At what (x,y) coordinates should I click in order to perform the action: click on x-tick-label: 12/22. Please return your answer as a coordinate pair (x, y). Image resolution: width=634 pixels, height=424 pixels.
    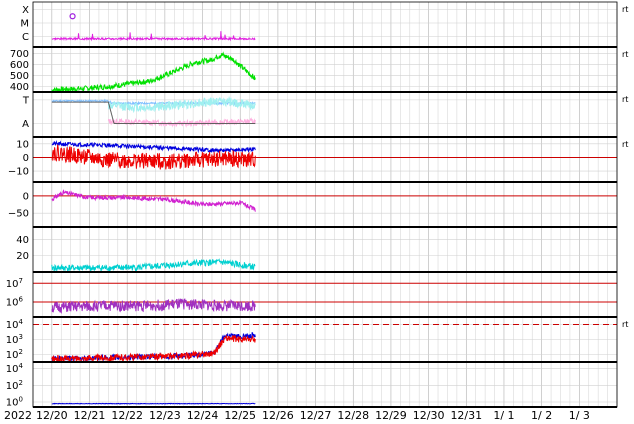
    Looking at the image, I should click on (127, 415).